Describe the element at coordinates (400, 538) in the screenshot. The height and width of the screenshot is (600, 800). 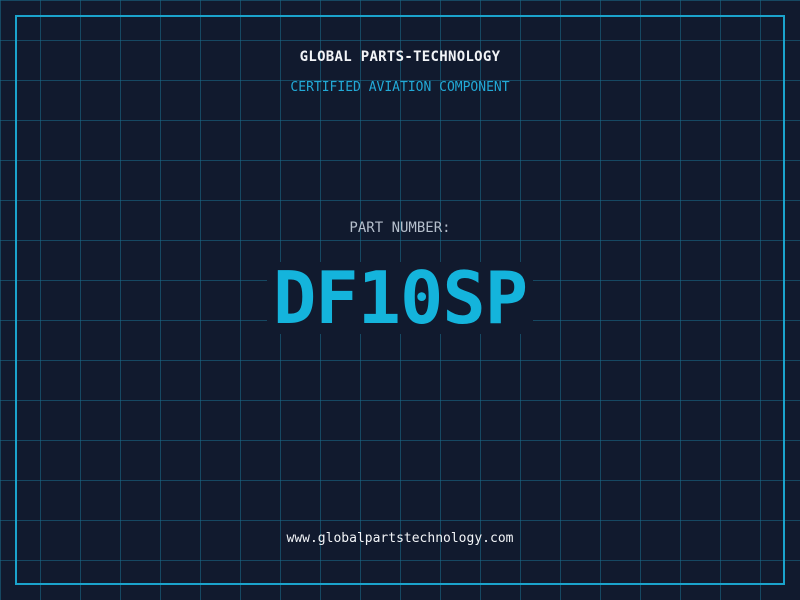
I see `website-url: www.globalpartstechnology.com` at that location.